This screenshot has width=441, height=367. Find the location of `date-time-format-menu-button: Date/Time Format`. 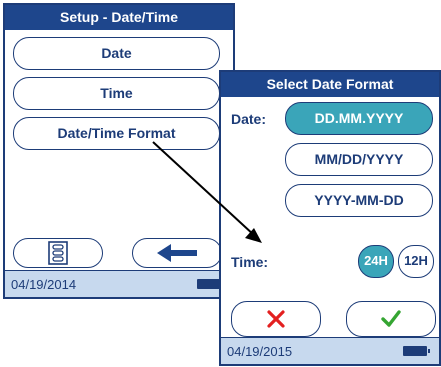

date-time-format-menu-button: Date/Time Format is located at coordinates (116, 133).